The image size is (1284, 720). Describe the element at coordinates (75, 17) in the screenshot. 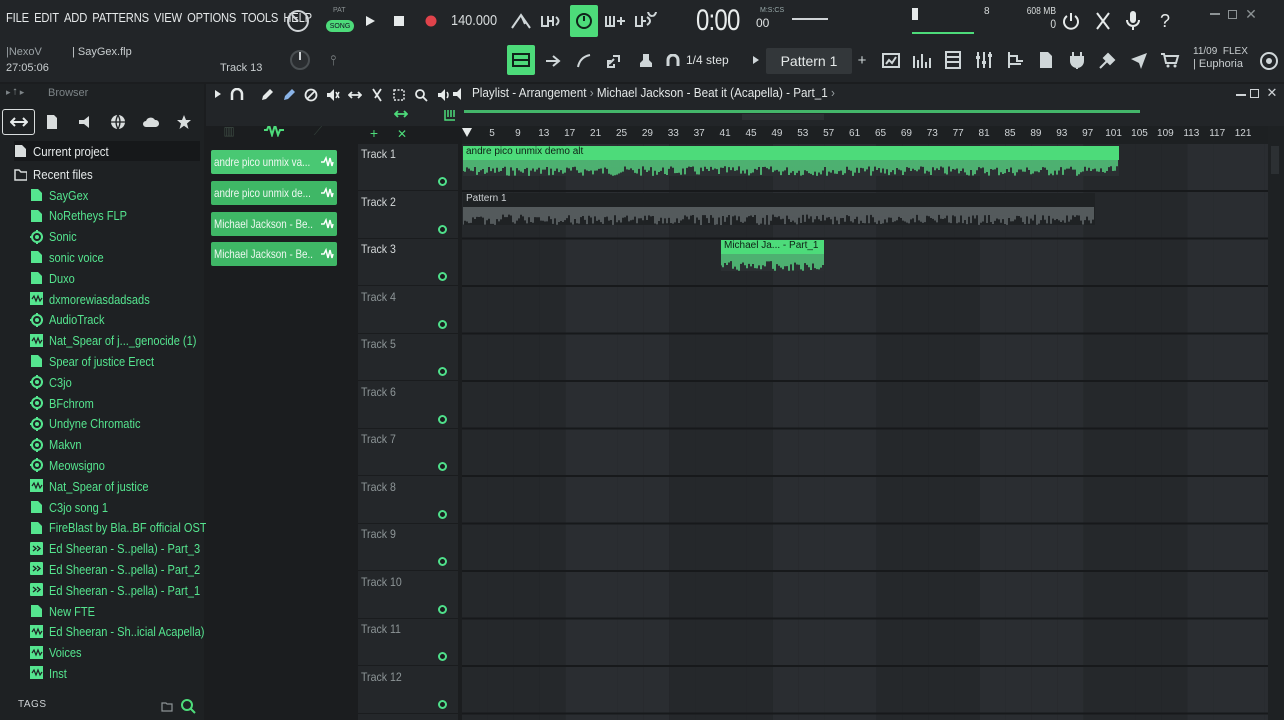

I see `menu-add: ADD` at that location.